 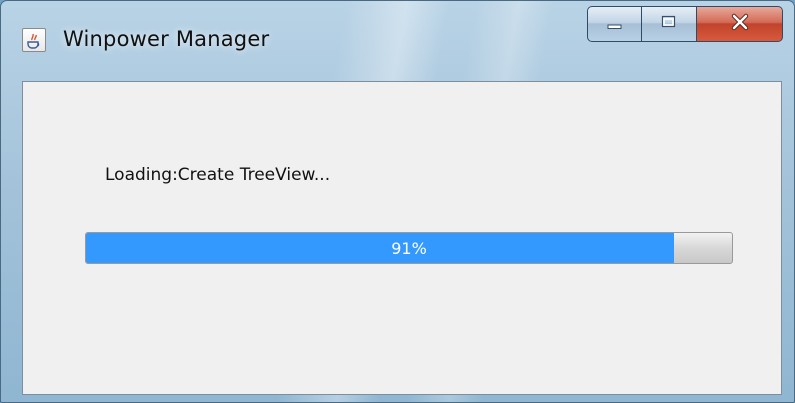 I want to click on caption-buttons, so click(x=685, y=25).